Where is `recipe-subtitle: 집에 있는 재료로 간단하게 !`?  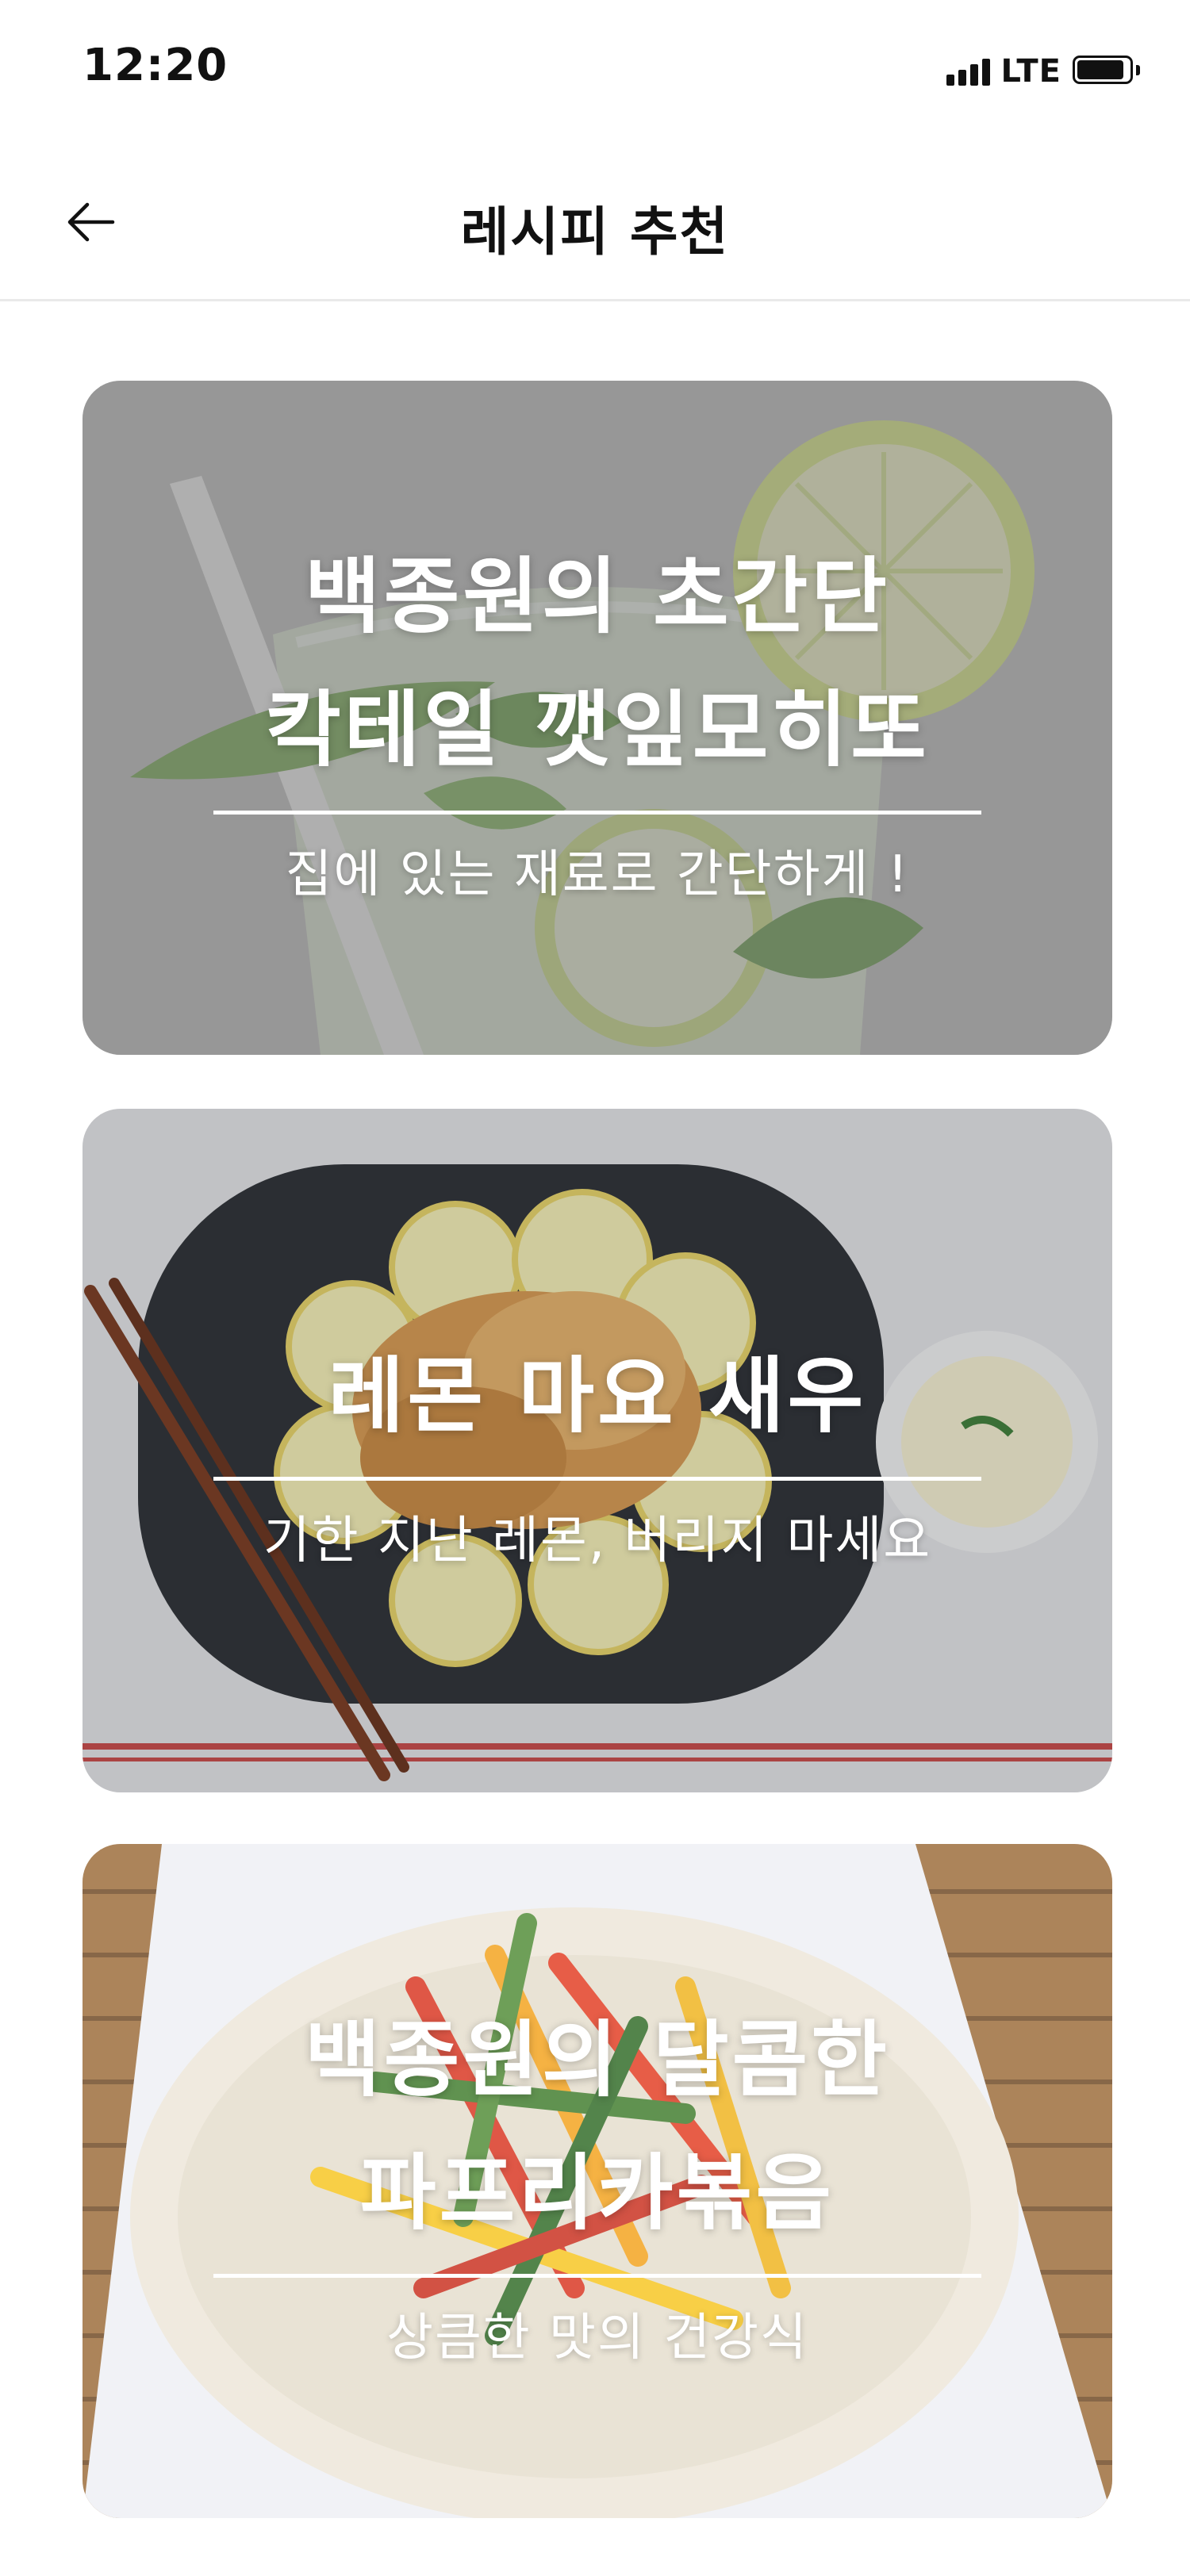
recipe-subtitle: 집에 있는 재료로 간단하게 ! is located at coordinates (597, 875).